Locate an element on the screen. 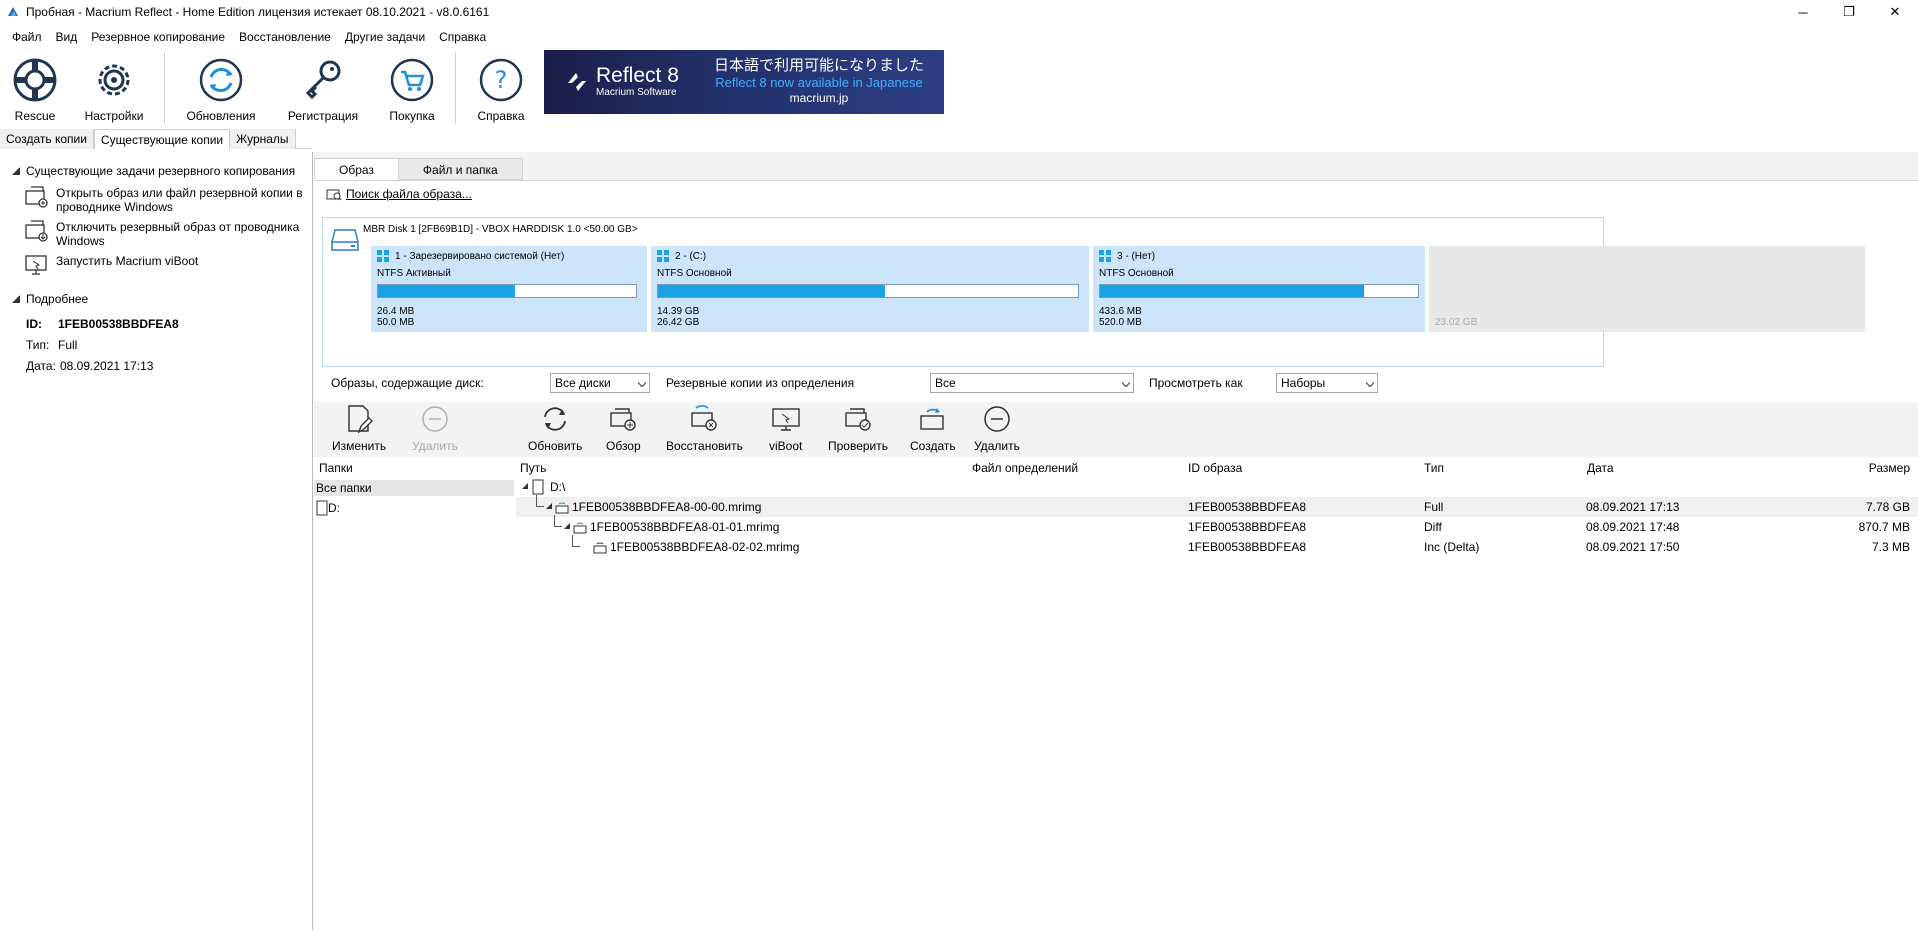 The height and width of the screenshot is (934, 1918). partition-used: 14.39 GB is located at coordinates (678, 311).